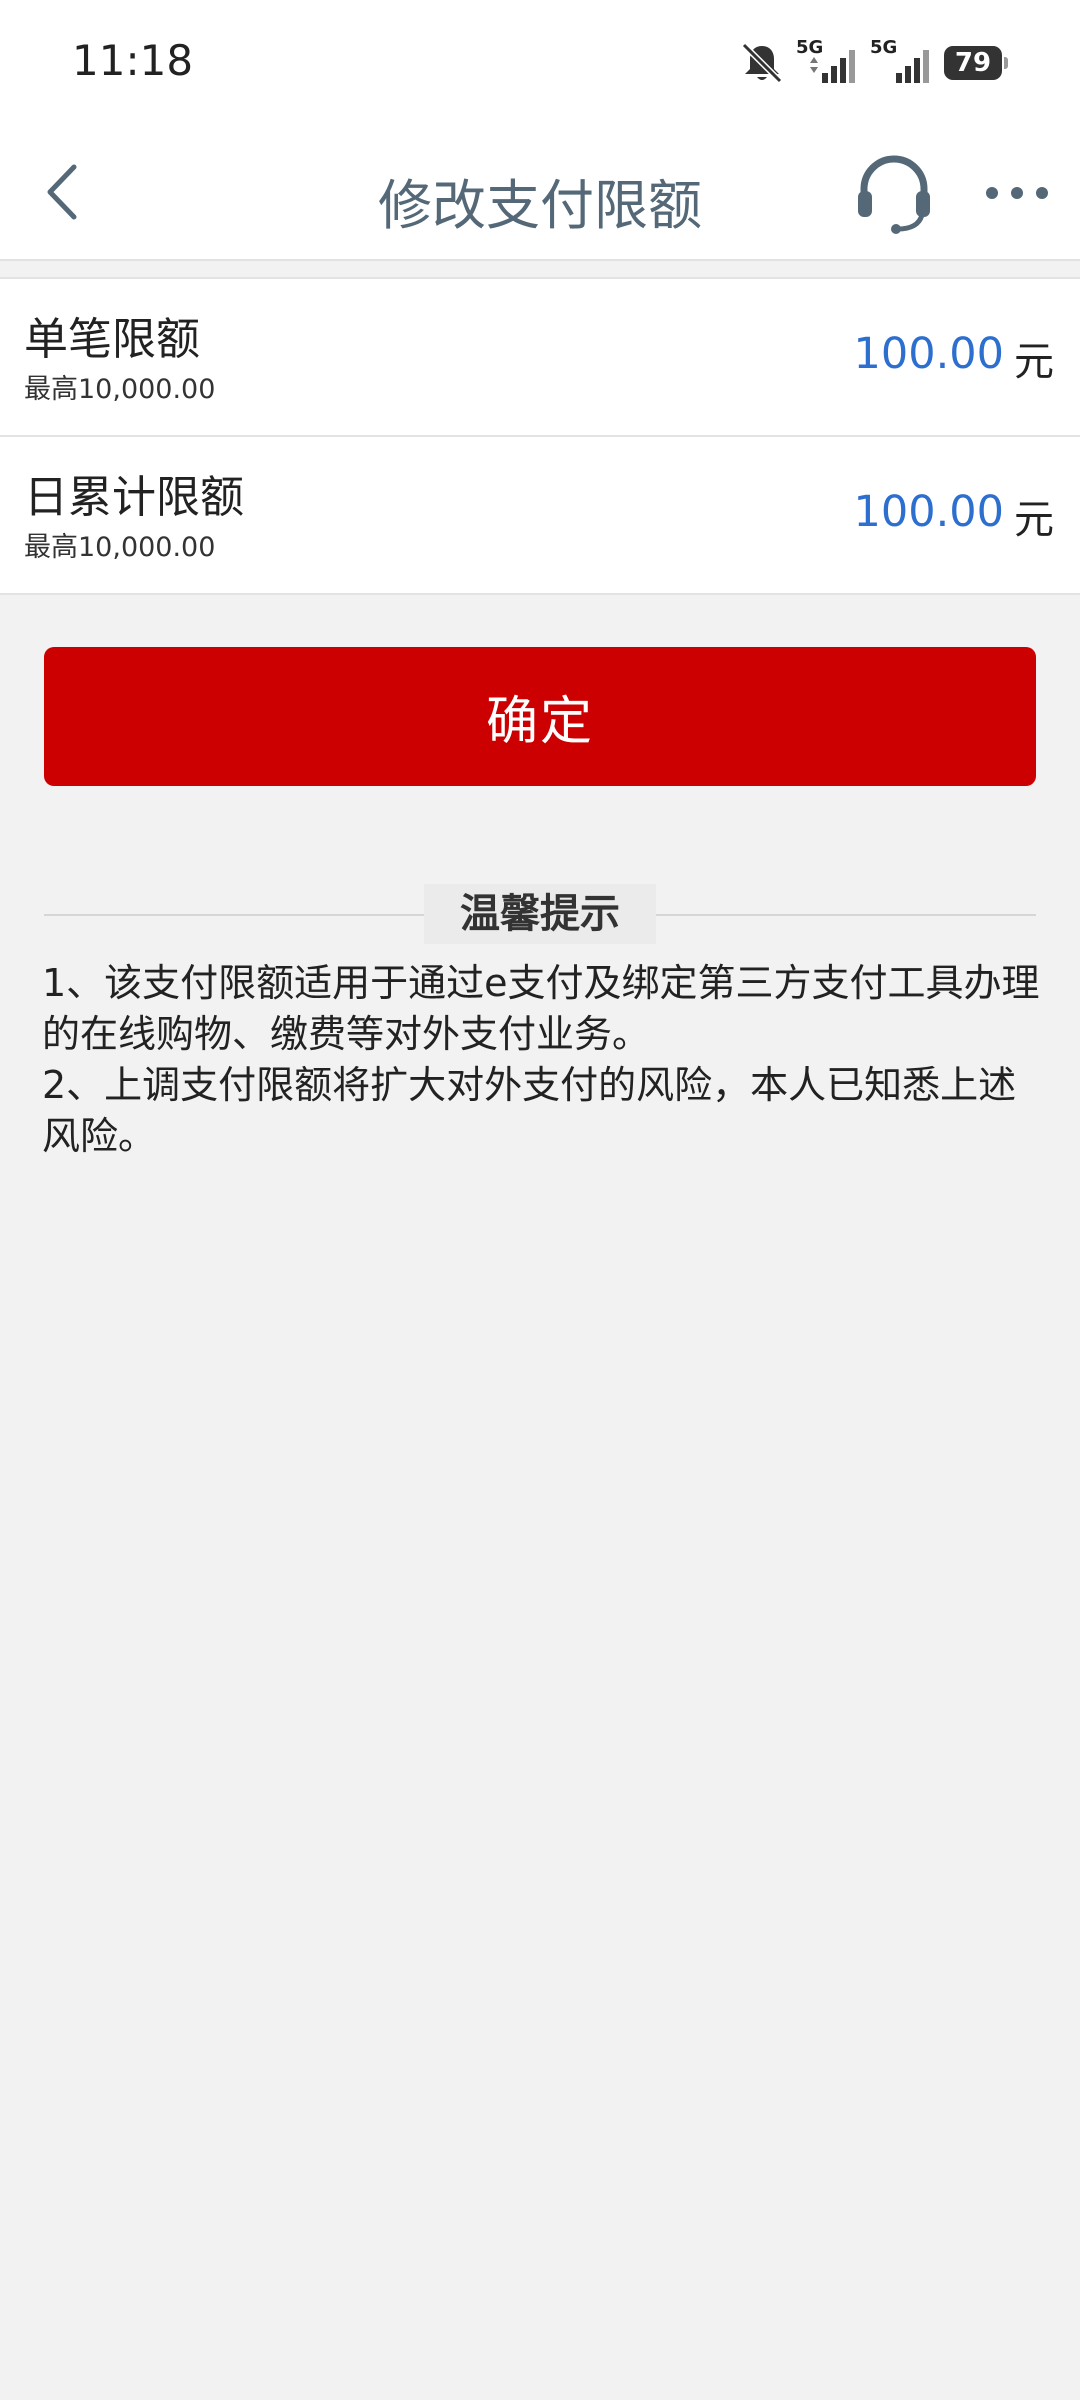 This screenshot has width=1080, height=2400. What do you see at coordinates (120, 389) in the screenshot?
I see `single-limit-max: 最高10,000.00` at bounding box center [120, 389].